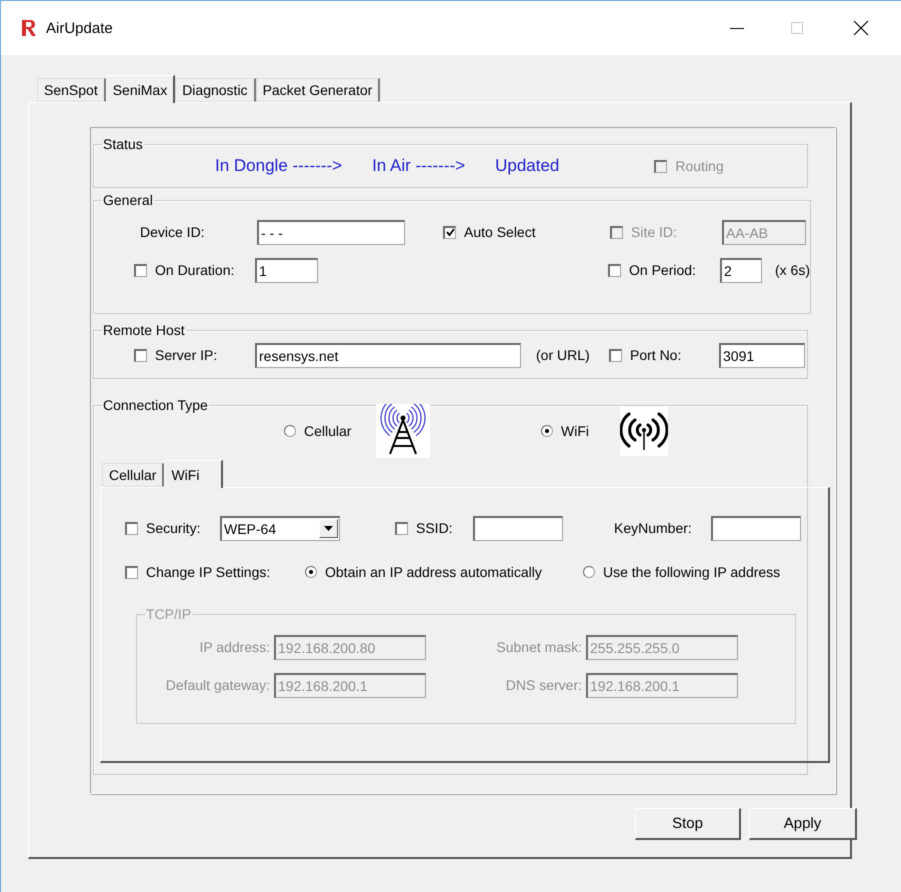  I want to click on dialog-button: Apply, so click(803, 824).